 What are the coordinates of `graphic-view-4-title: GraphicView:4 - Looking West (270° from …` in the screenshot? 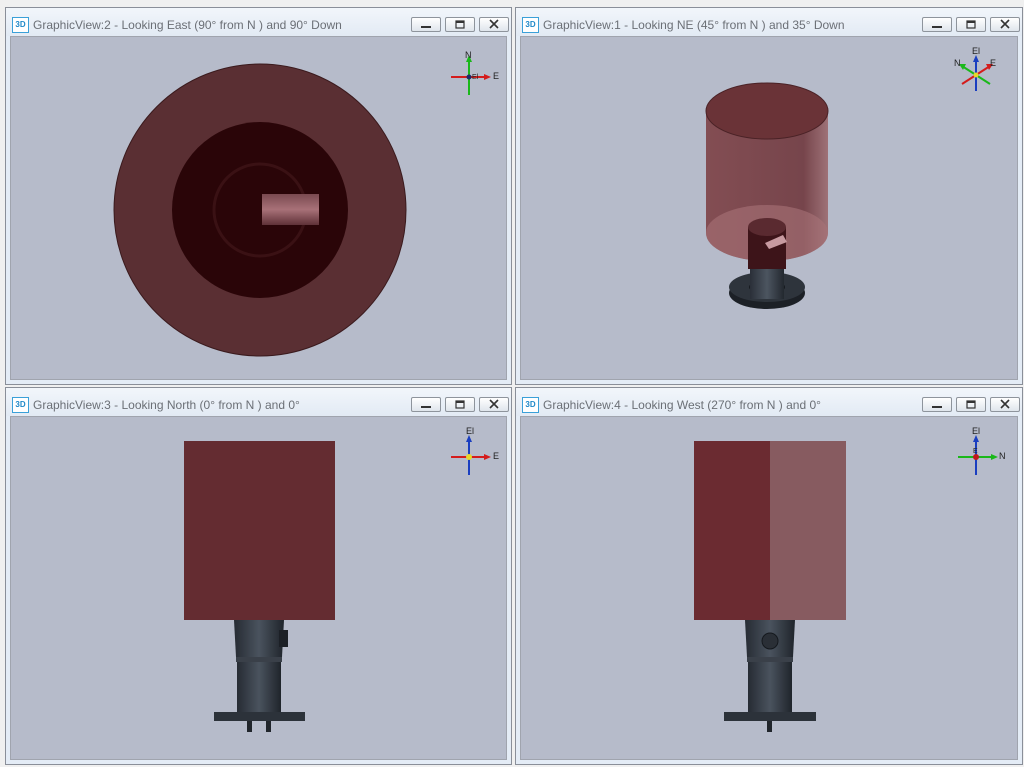 It's located at (682, 405).